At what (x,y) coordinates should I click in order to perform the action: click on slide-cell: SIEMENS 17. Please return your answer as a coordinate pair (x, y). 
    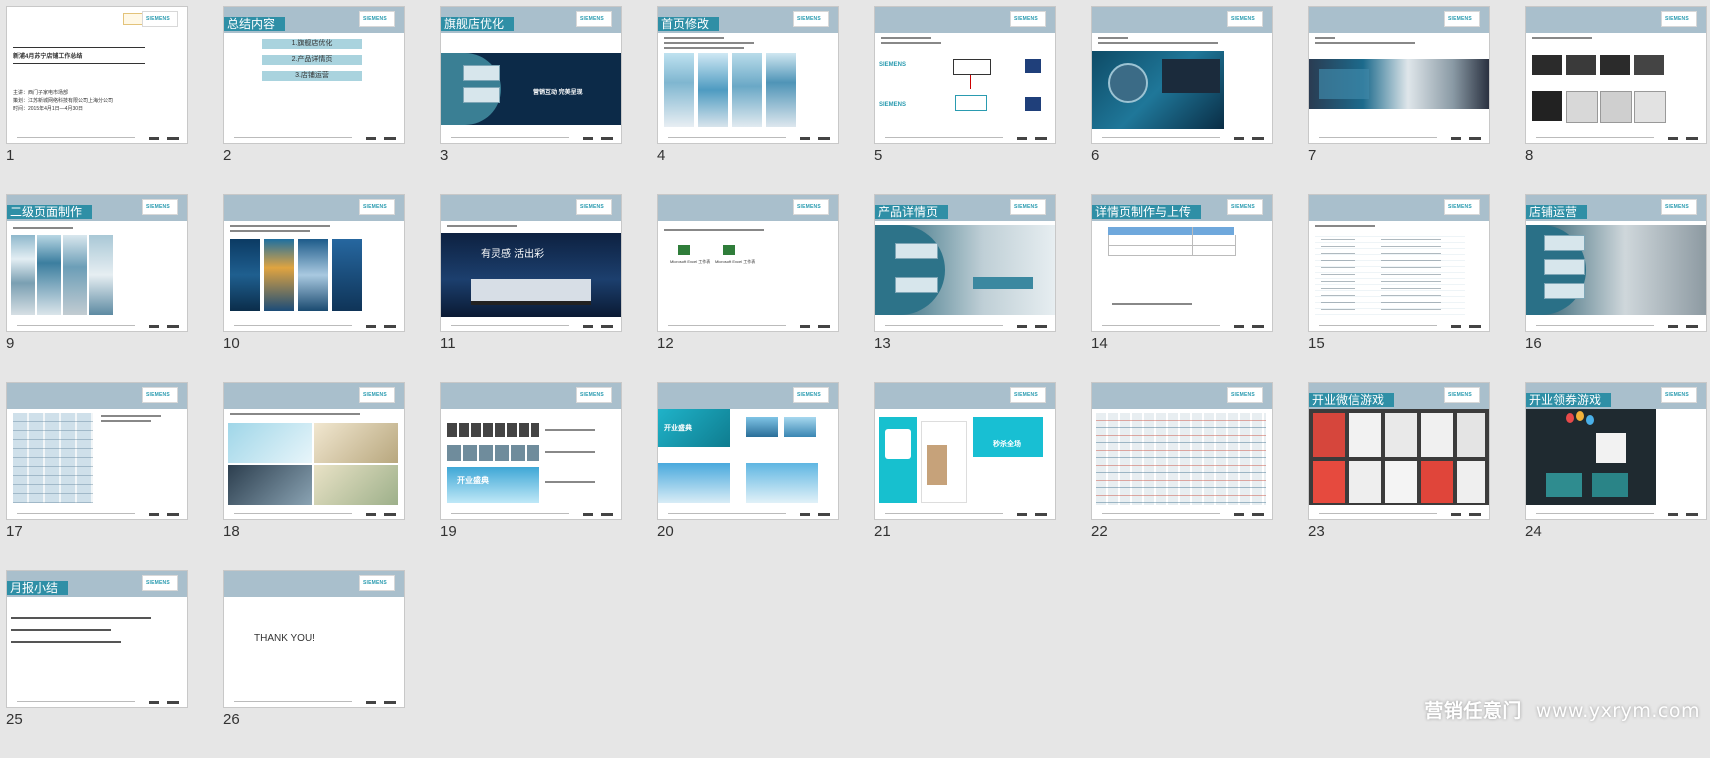
    Looking at the image, I should click on (97, 476).